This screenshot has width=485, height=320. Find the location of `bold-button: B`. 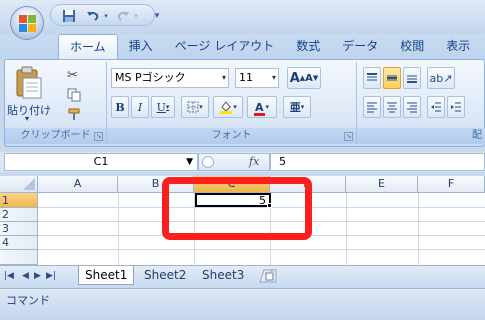

bold-button: B is located at coordinates (120, 107).